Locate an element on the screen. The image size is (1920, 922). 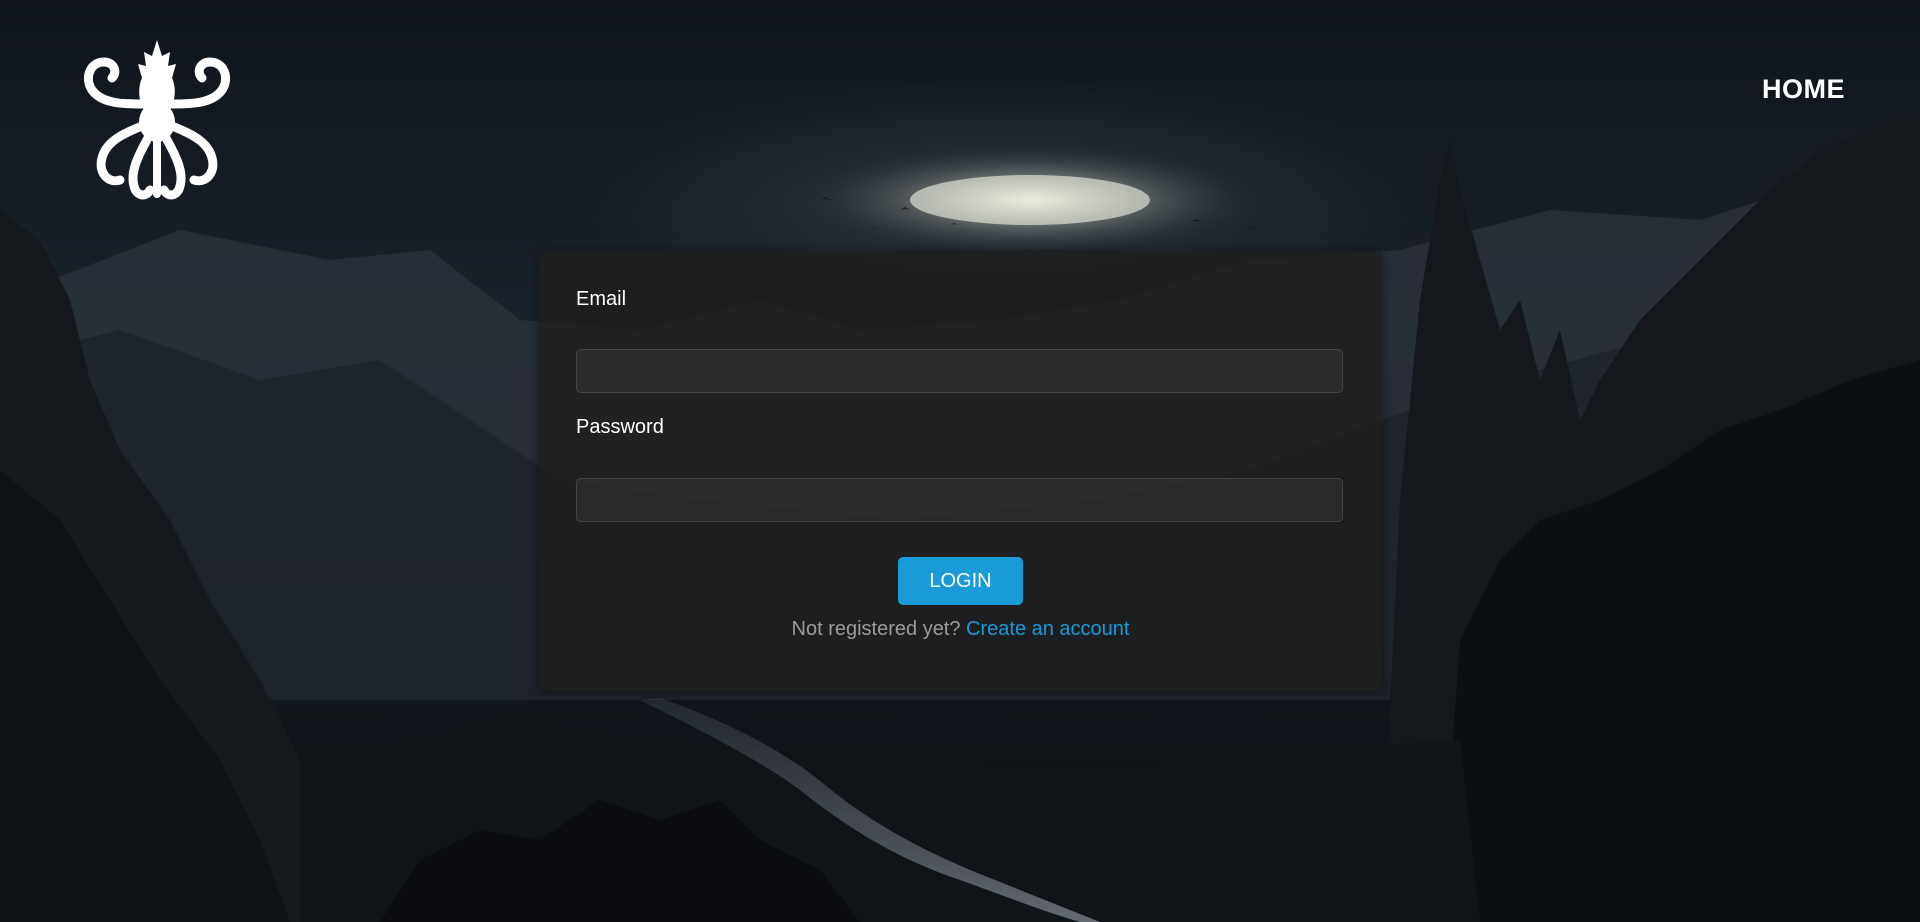
register-prompt-line: Not registered yet? Create an account is located at coordinates (960, 629).